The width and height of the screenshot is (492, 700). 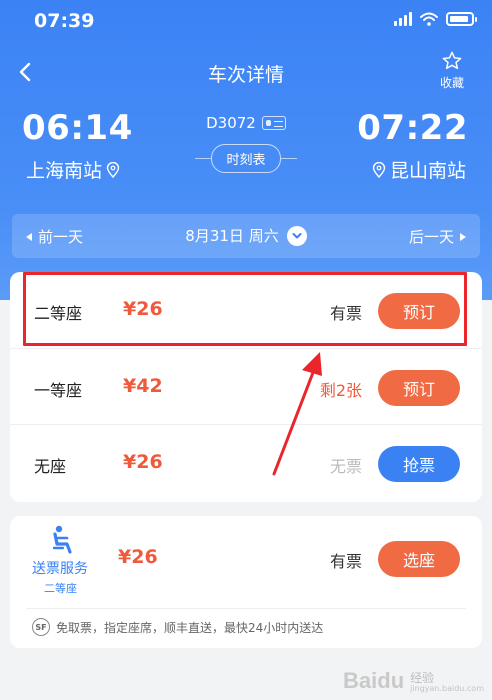 I want to click on current-date: 8月31日 周六, so click(x=232, y=236).